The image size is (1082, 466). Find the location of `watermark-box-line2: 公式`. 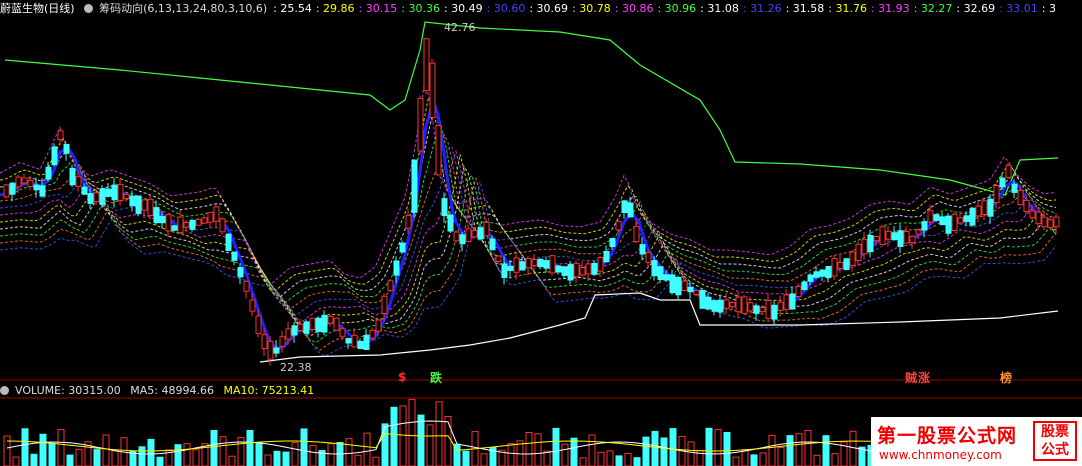

watermark-box-line2: 公式 is located at coordinates (1055, 450).